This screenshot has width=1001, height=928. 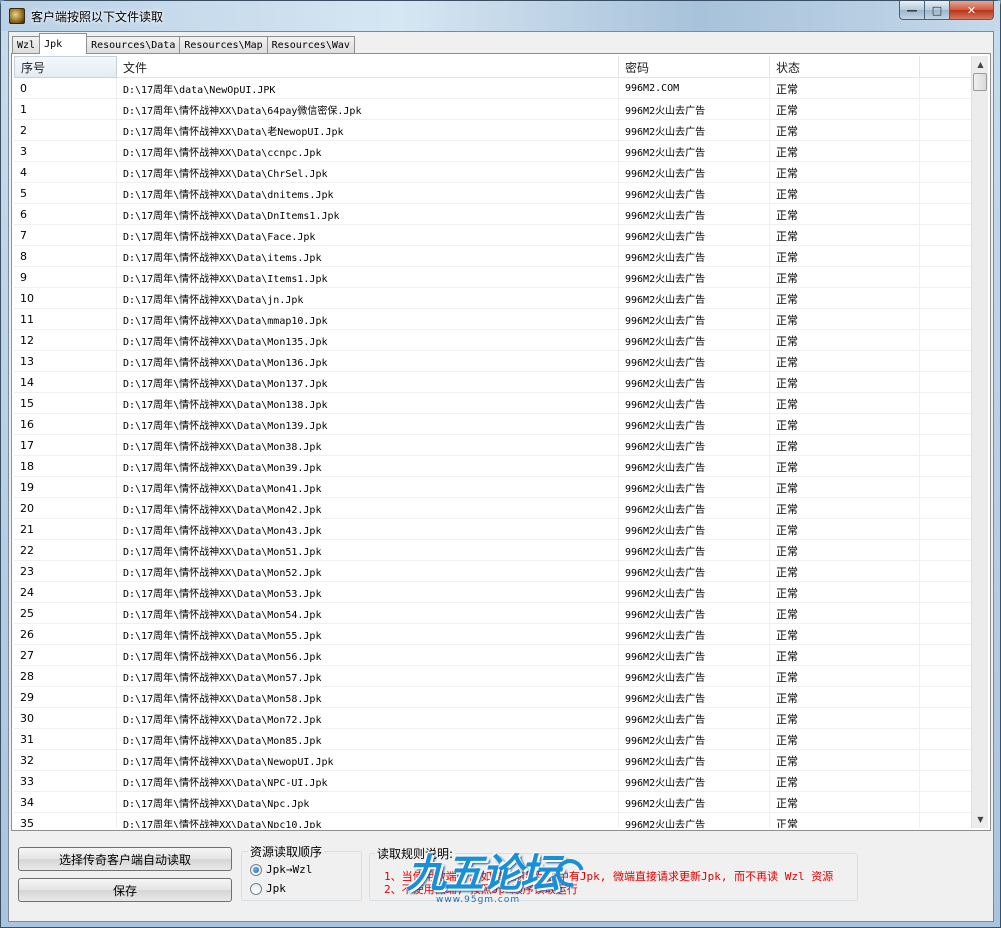 What do you see at coordinates (65, 214) in the screenshot?
I see `row-index: 6` at bounding box center [65, 214].